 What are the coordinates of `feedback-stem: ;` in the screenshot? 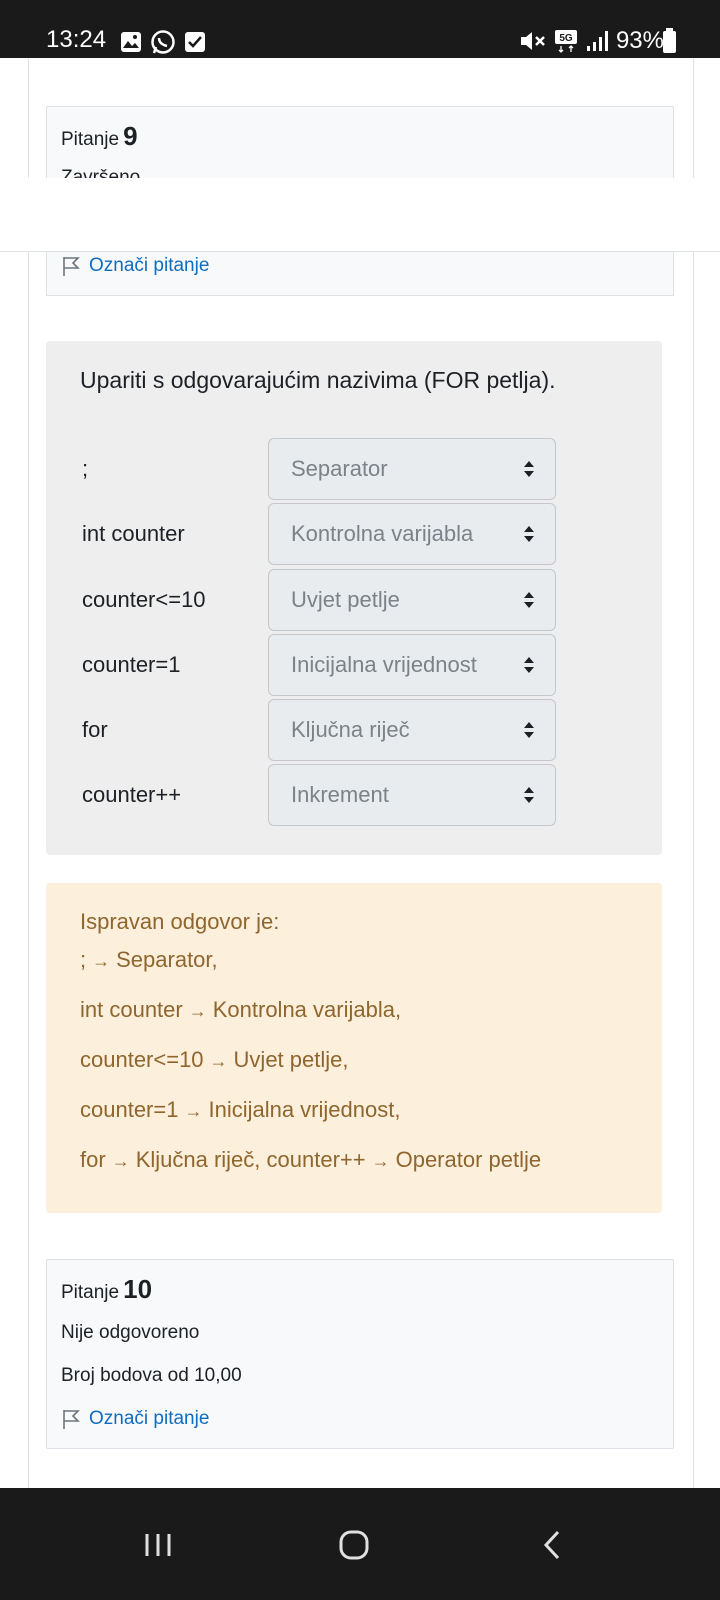 It's located at (83, 959).